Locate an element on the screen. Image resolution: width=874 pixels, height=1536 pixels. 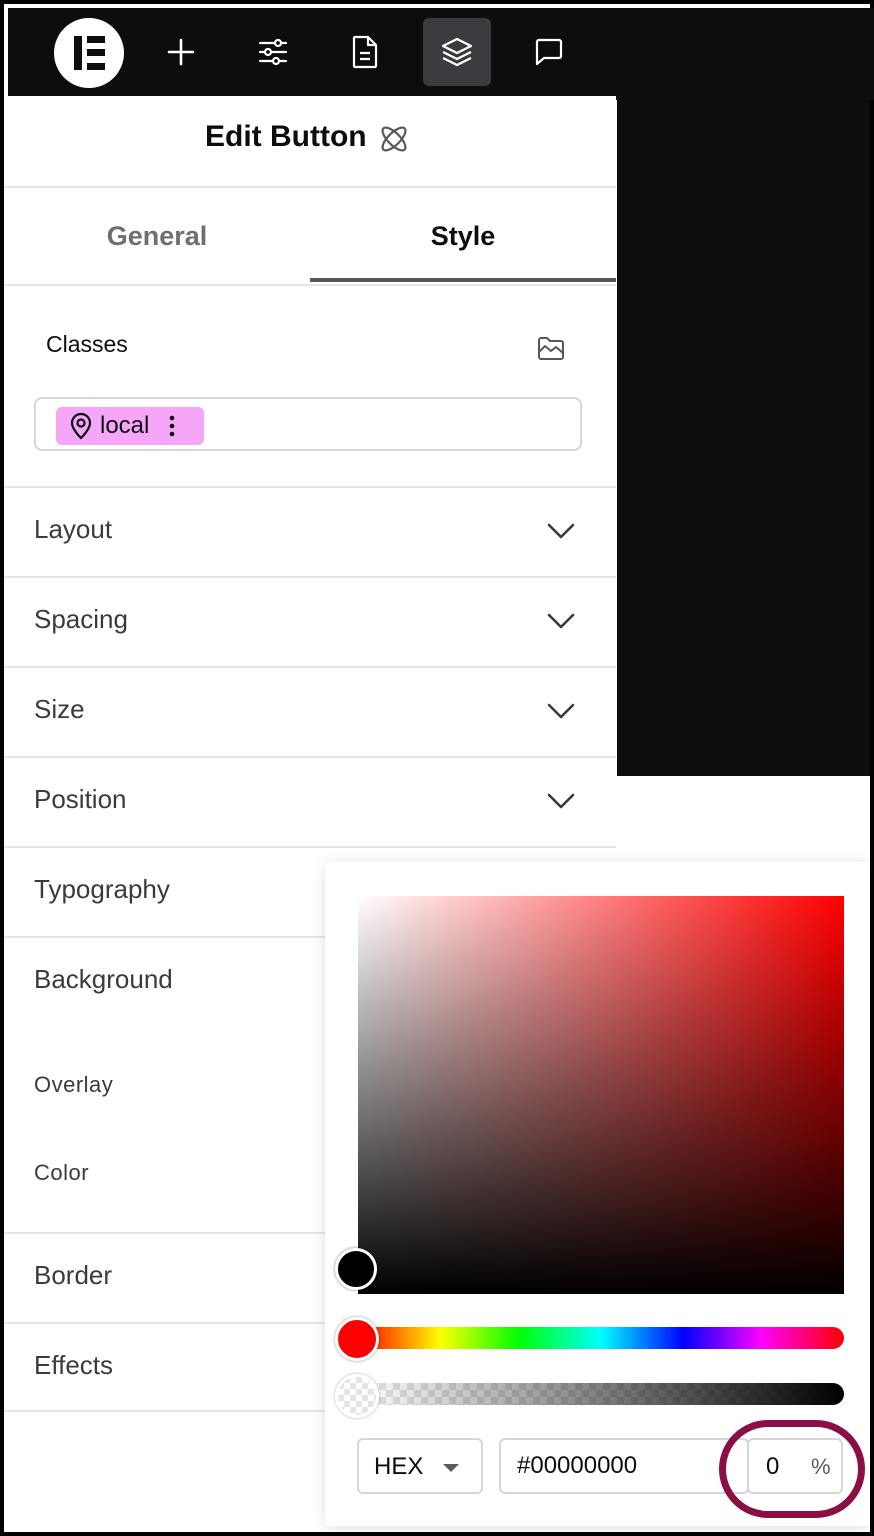
hue-thumb is located at coordinates (357, 1339).